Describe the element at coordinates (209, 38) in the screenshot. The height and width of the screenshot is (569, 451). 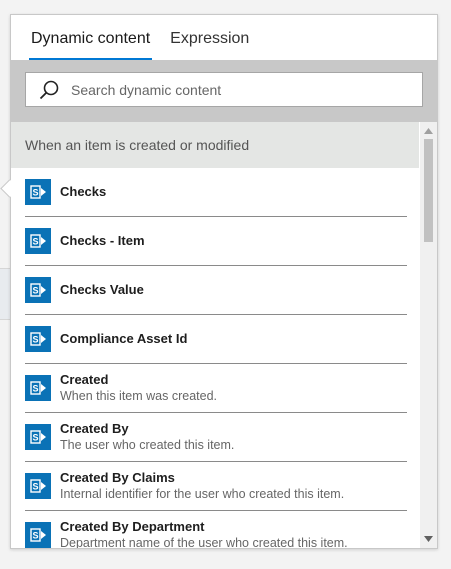
I see `tab-expression: Expression` at that location.